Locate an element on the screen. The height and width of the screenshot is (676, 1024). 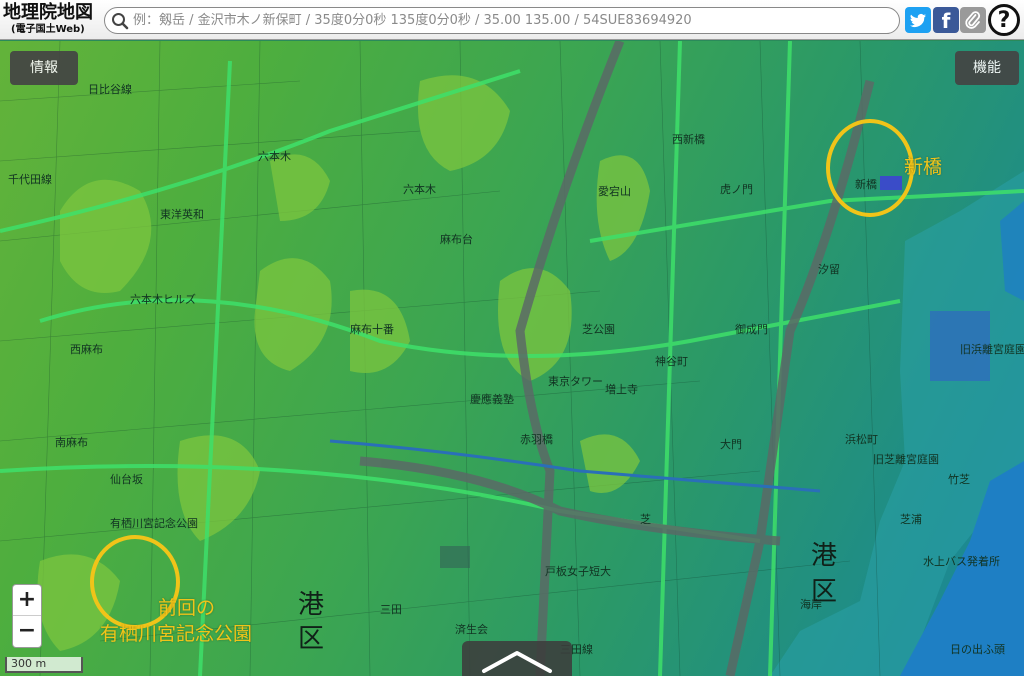
map-label-akasaka: 六本木 is located at coordinates (419, 189).